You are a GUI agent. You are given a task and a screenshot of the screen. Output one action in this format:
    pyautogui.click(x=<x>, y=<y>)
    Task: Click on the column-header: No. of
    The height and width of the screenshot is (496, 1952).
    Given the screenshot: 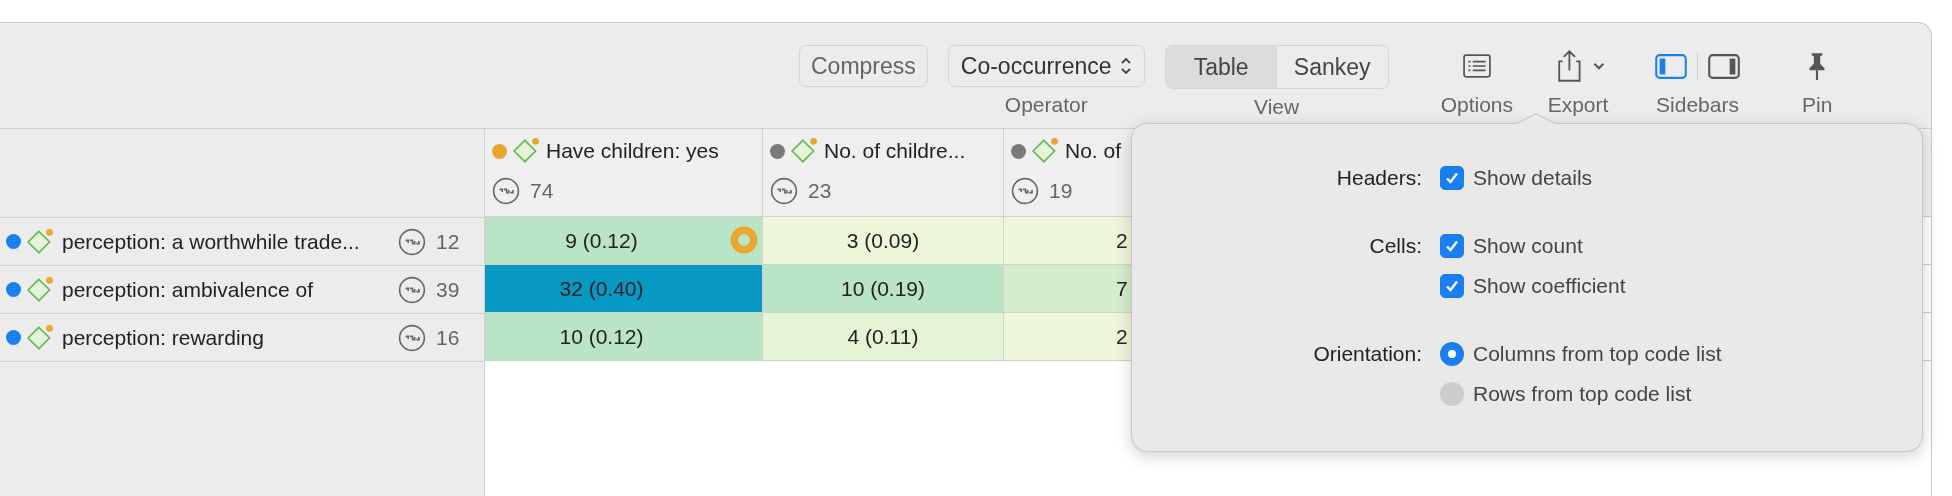 What is the action you would take?
    pyautogui.click(x=1093, y=151)
    